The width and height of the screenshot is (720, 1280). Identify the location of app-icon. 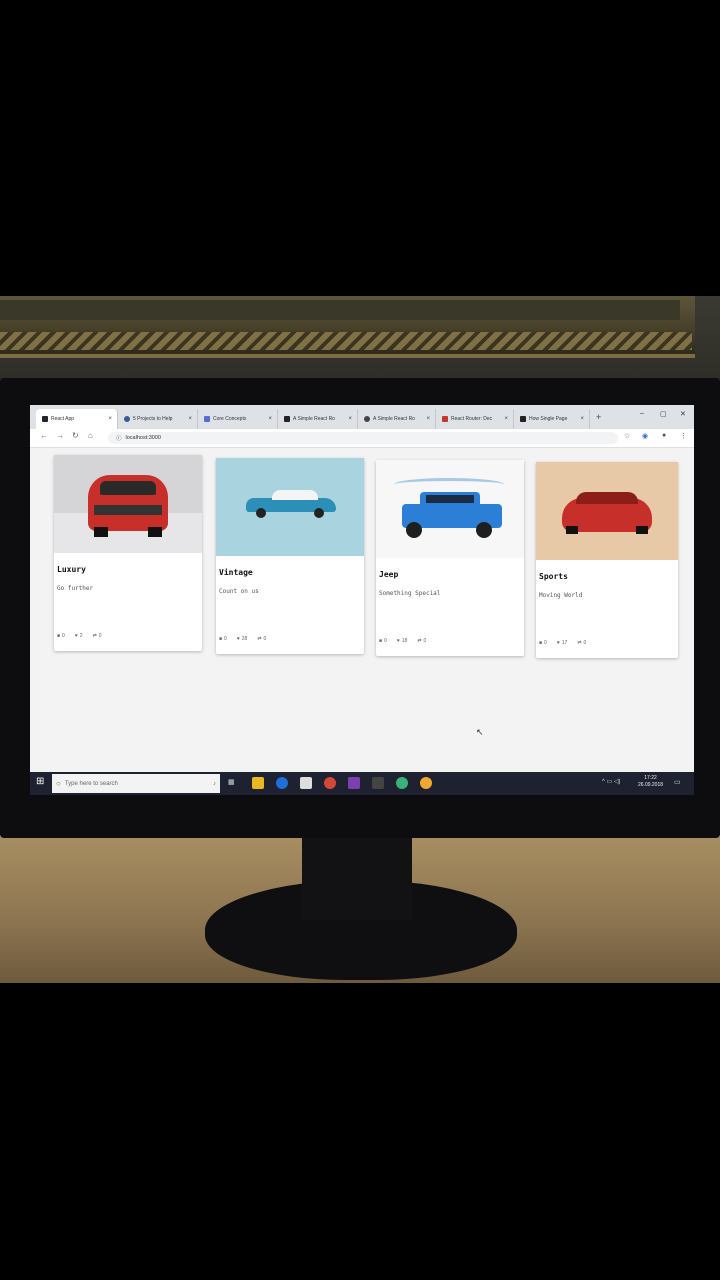
(402, 783).